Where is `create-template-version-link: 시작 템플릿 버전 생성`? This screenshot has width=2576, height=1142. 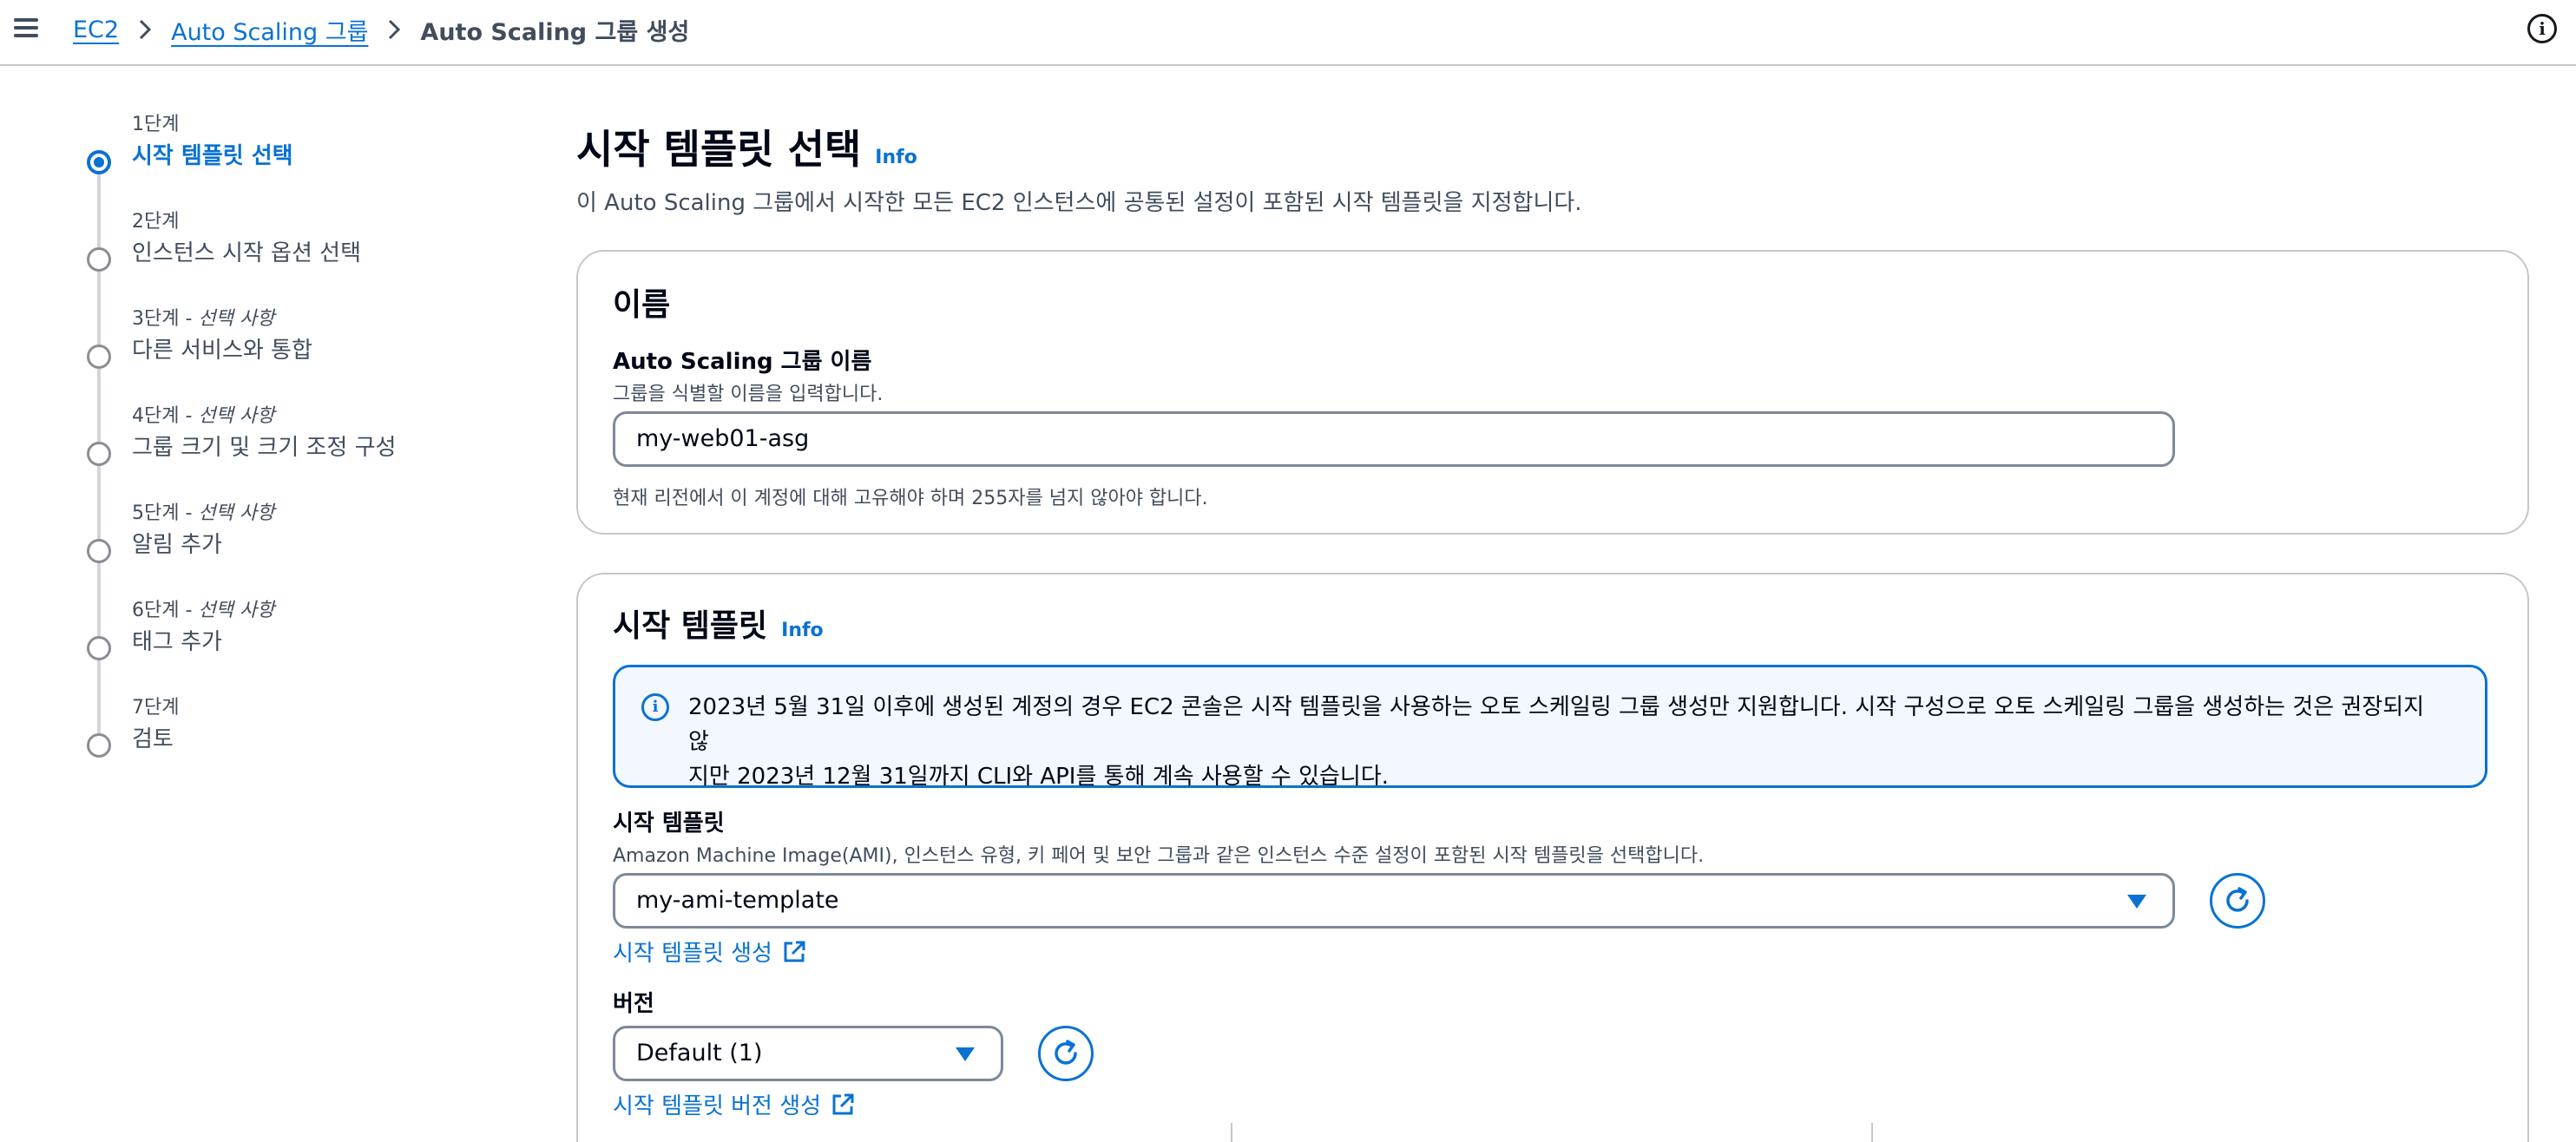 create-template-version-link: 시작 템플릿 버전 생성 is located at coordinates (734, 1104).